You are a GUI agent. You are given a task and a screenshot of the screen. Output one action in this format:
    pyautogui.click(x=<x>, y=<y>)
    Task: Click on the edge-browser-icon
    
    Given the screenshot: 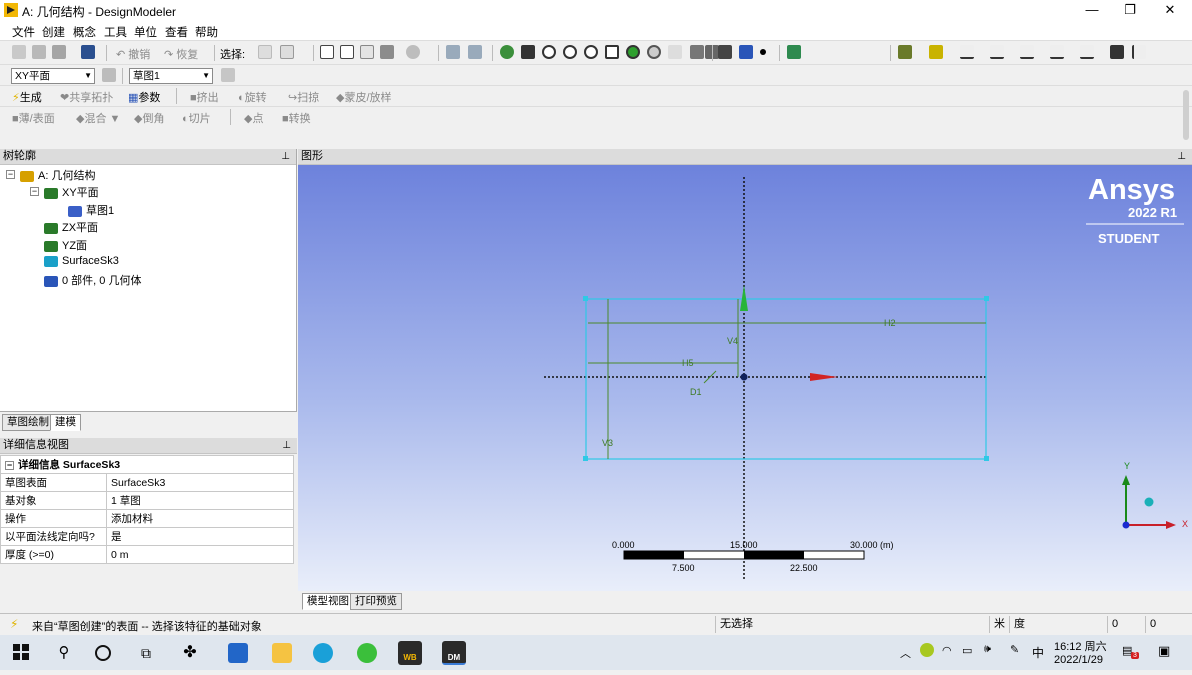 What is the action you would take?
    pyautogui.click(x=323, y=653)
    